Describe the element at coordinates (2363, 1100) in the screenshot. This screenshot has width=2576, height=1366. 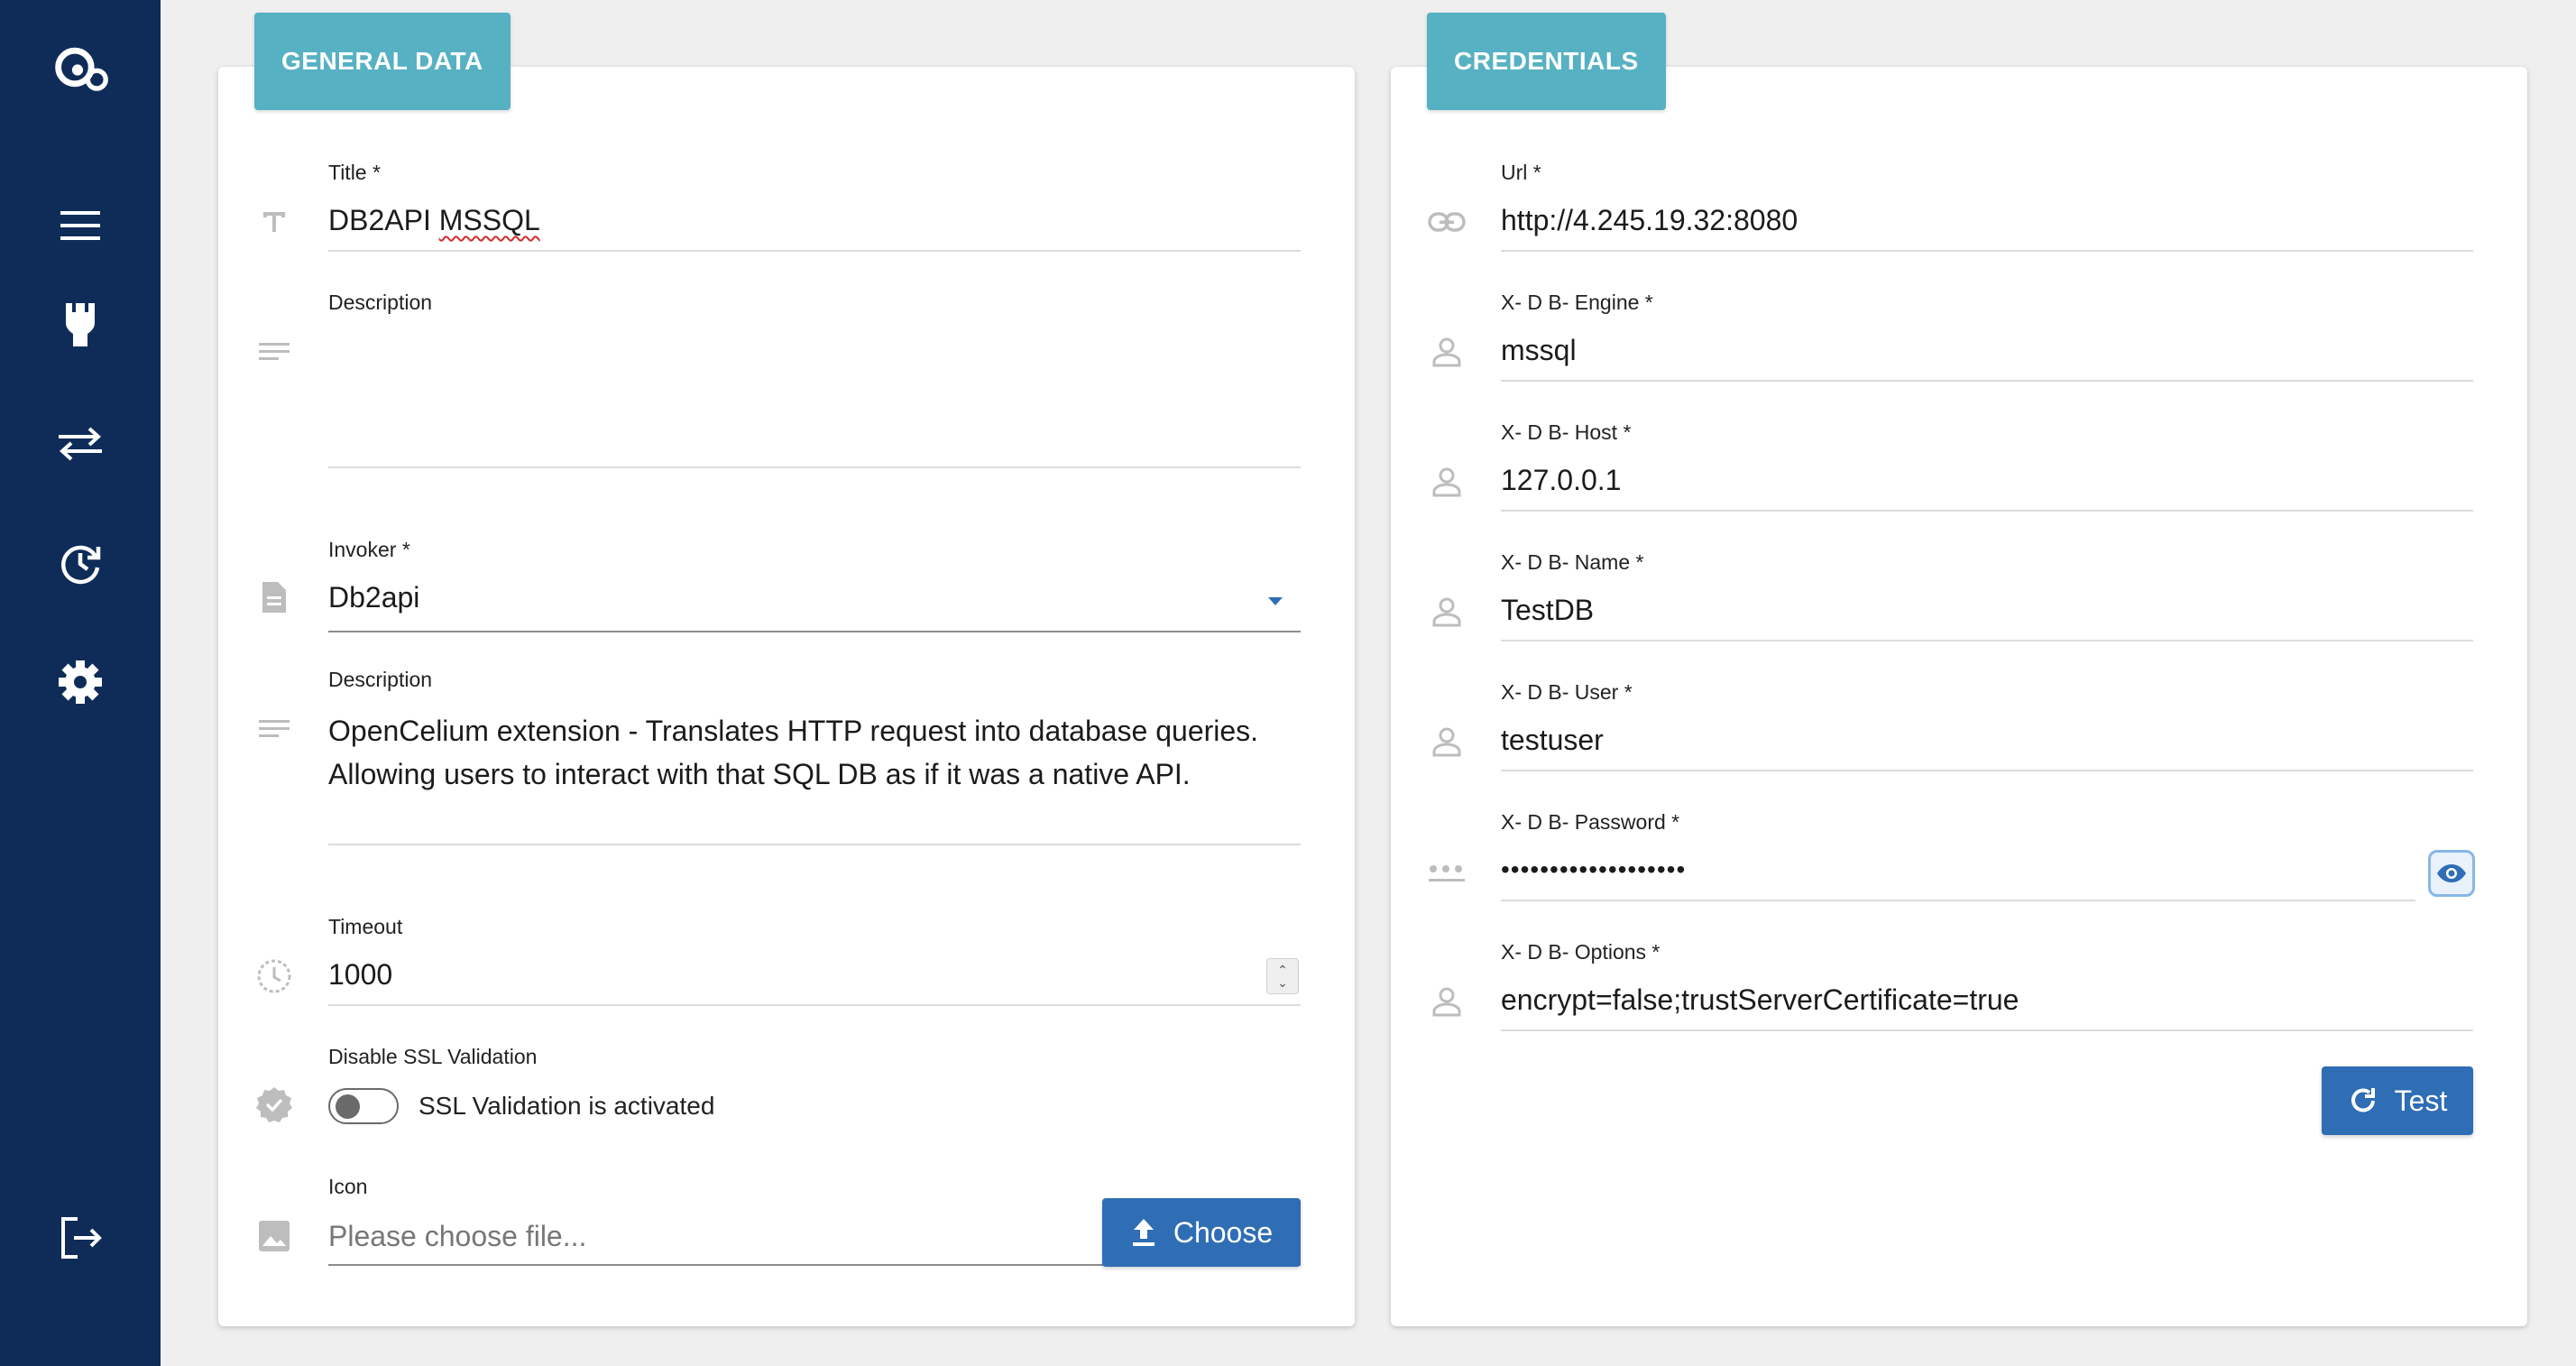
I see `refresh-icon` at that location.